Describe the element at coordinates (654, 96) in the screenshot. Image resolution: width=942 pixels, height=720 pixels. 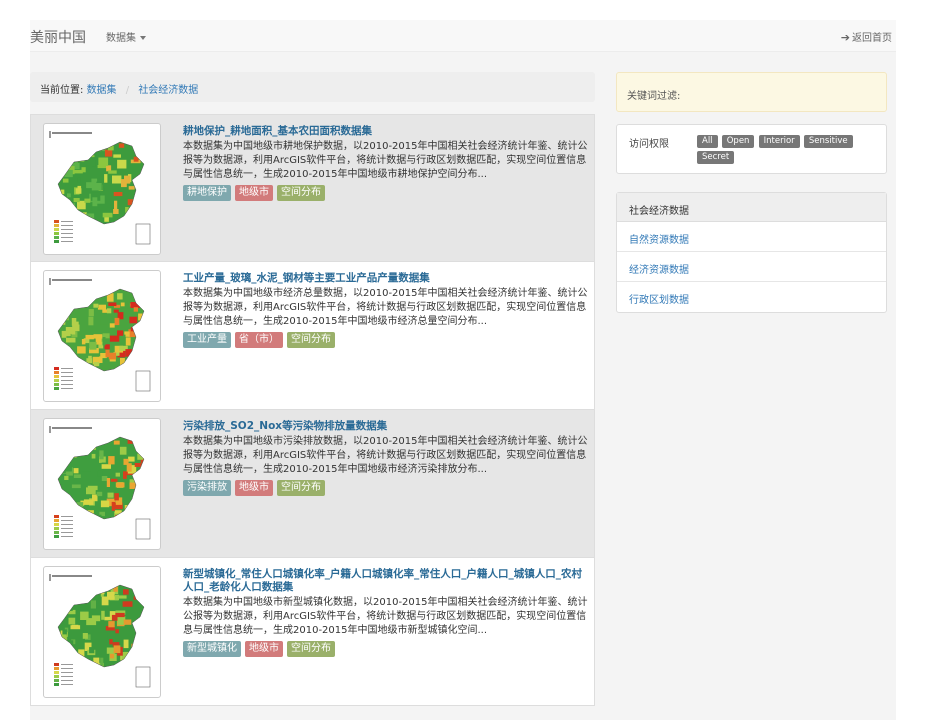
I see `keyword-filter-label: 关键词过滤:` at that location.